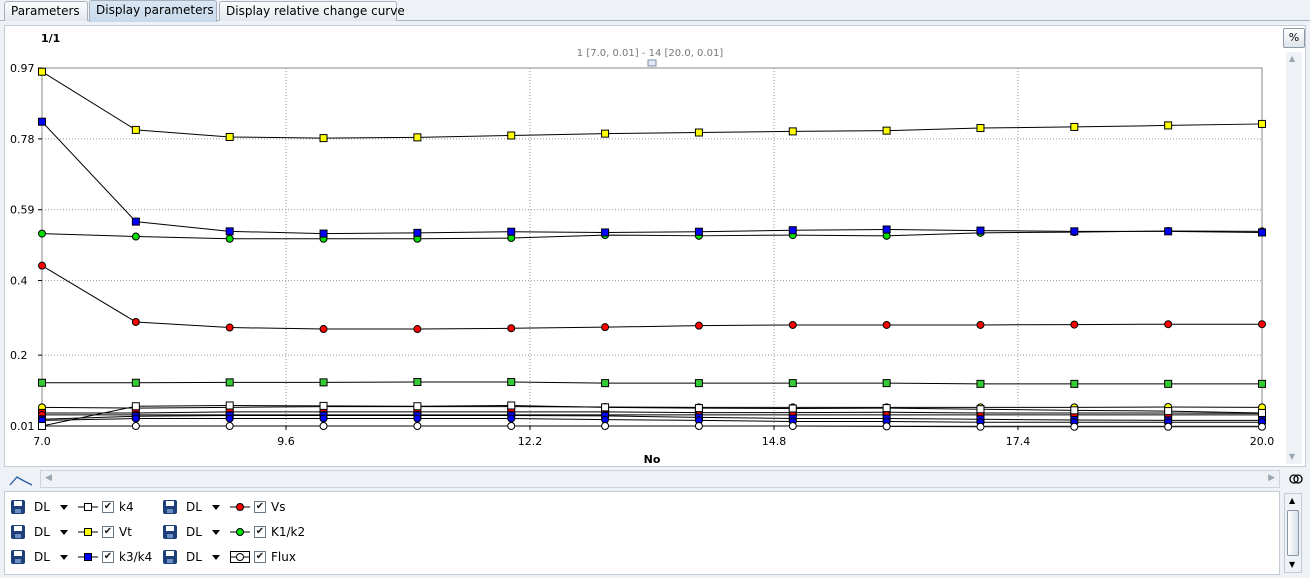 This screenshot has width=1310, height=578. What do you see at coordinates (312, 11) in the screenshot?
I see `tab-display-relative-change-curve: Display relative change curve` at bounding box center [312, 11].